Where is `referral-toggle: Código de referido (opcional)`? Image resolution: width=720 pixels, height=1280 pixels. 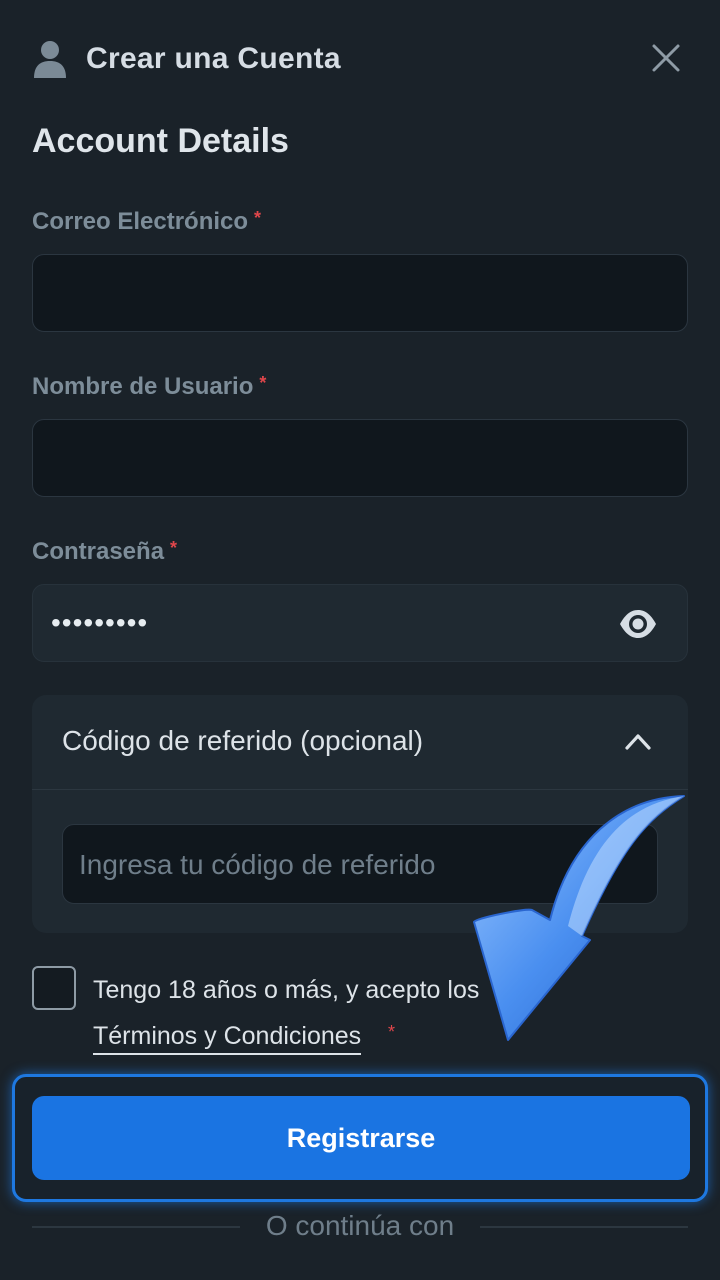 referral-toggle: Código de referido (opcional) is located at coordinates (360, 742).